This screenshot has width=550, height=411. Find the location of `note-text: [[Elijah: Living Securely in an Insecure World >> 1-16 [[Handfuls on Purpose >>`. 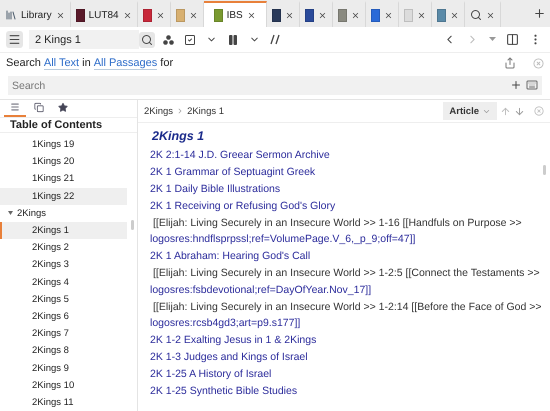

note-text: [[Elijah: Living Securely in an Insecure World >> 1-16 [[Handfuls on Purpose >> is located at coordinates (337, 223).